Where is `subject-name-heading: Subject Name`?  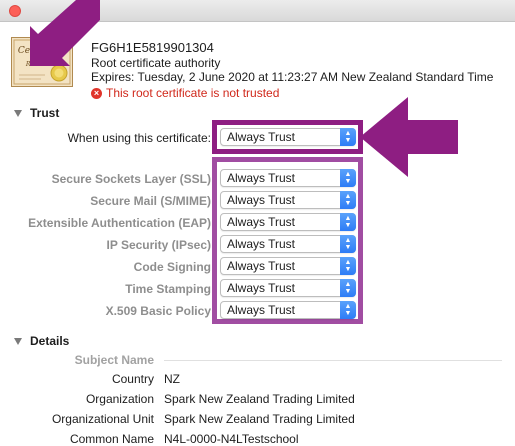 subject-name-heading: Subject Name is located at coordinates (114, 360).